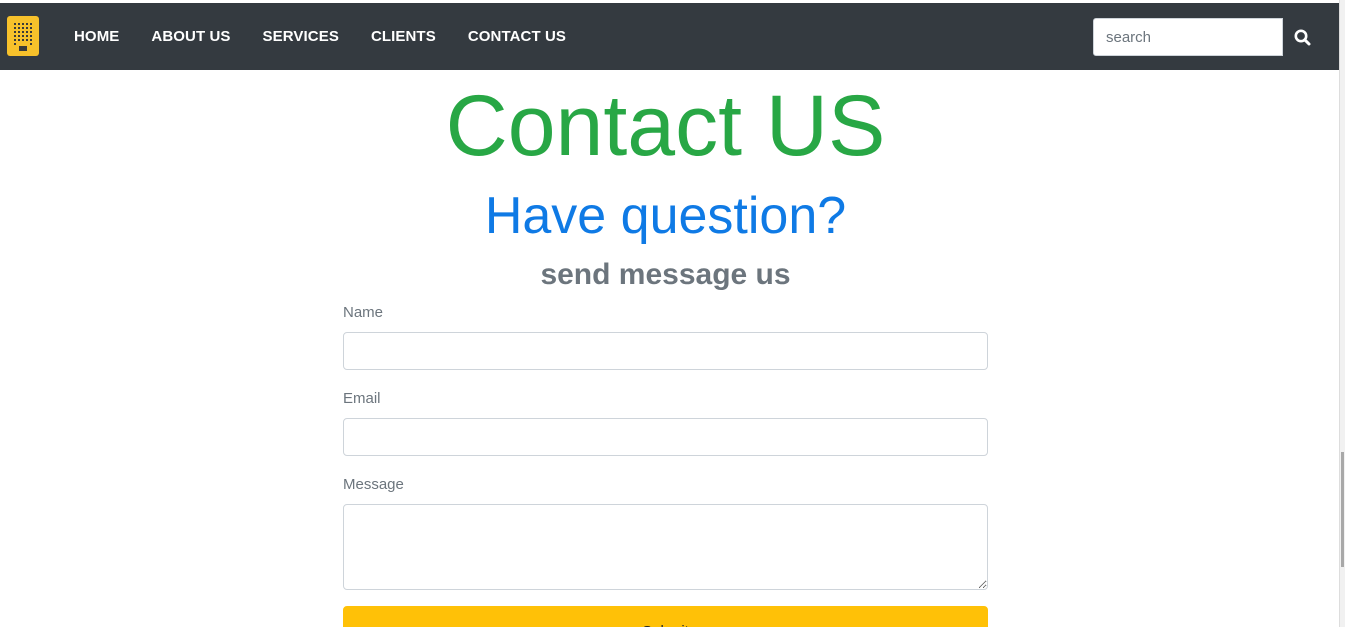 Image resolution: width=1345 pixels, height=627 pixels. I want to click on name-field, so click(665, 351).